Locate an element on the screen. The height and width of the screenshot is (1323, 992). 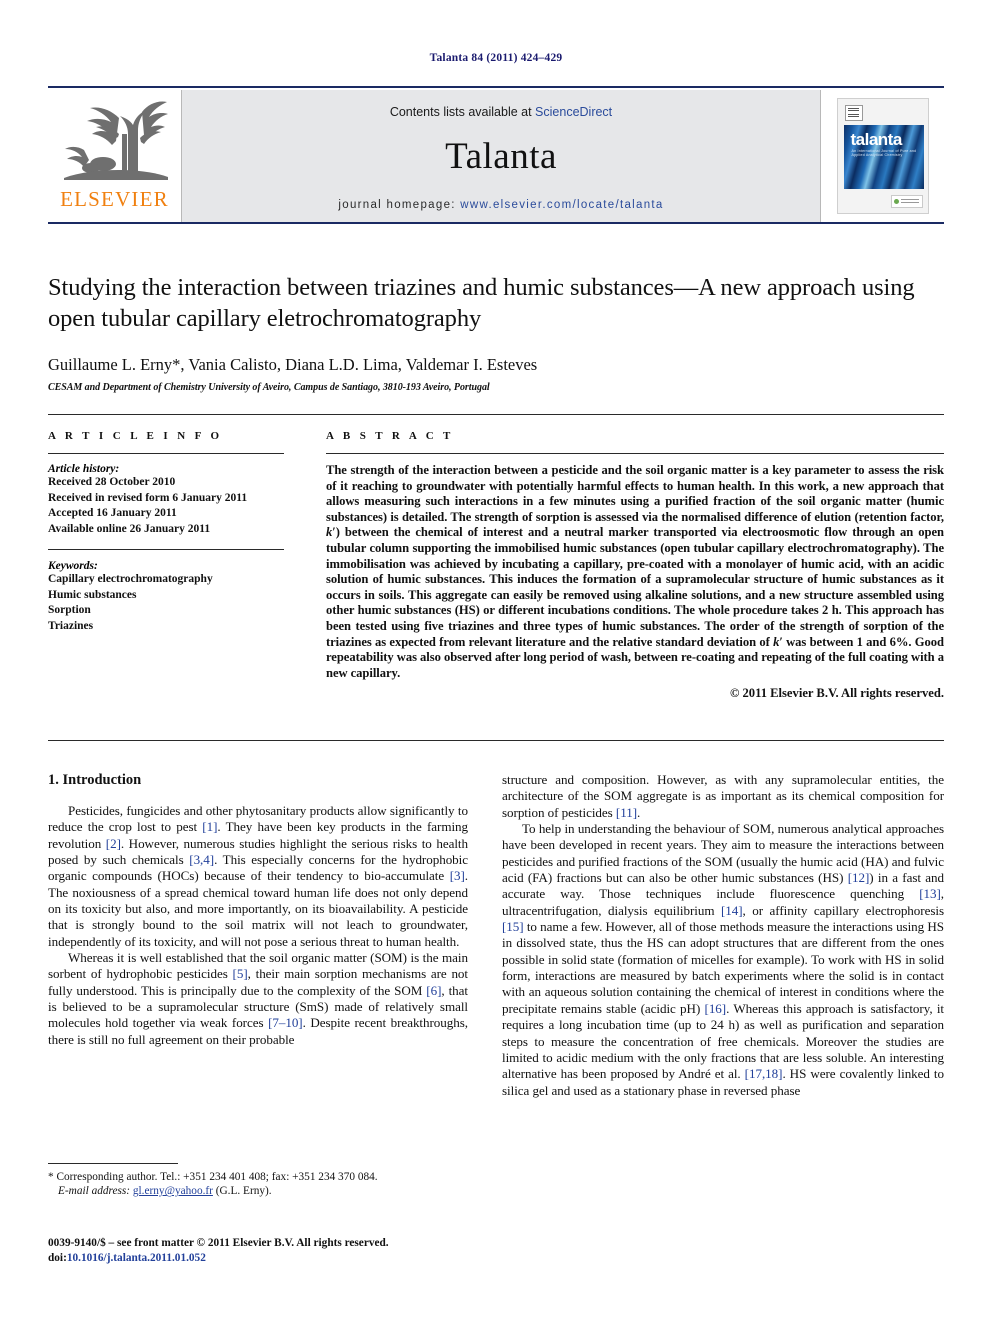
journal-title: Talanta is located at coordinates (501, 156).